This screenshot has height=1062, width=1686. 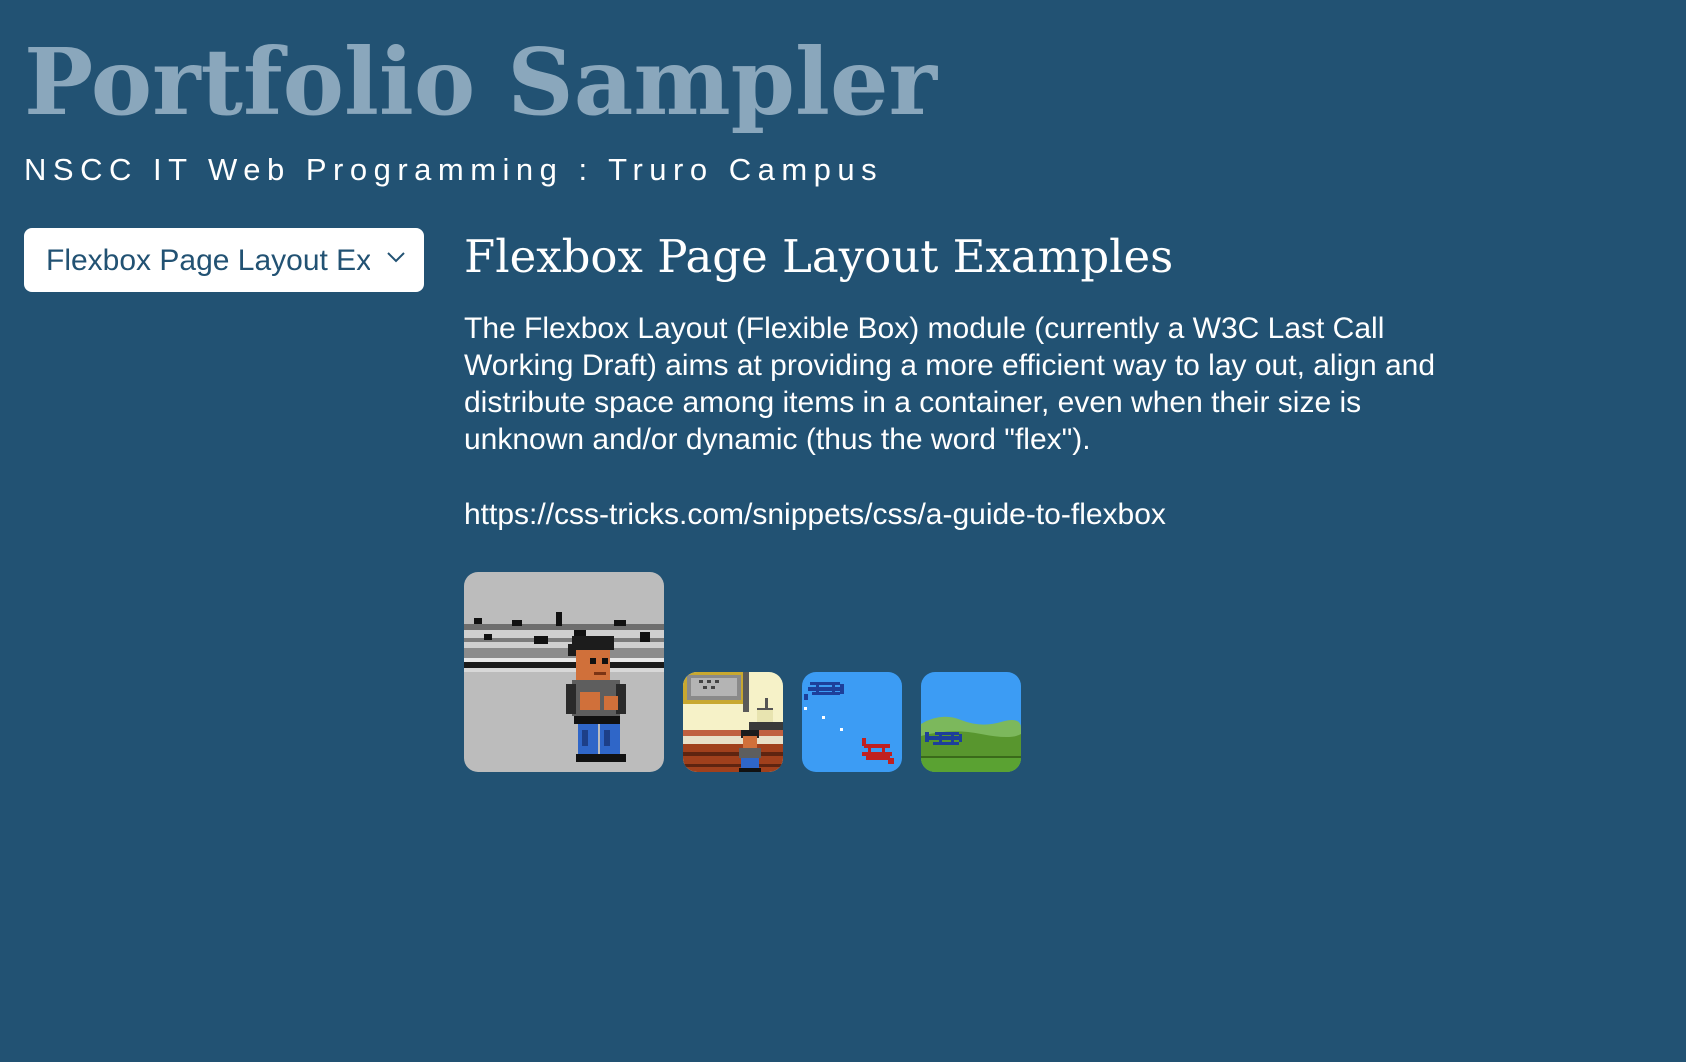 I want to click on pixel-room-icon, so click(x=733, y=722).